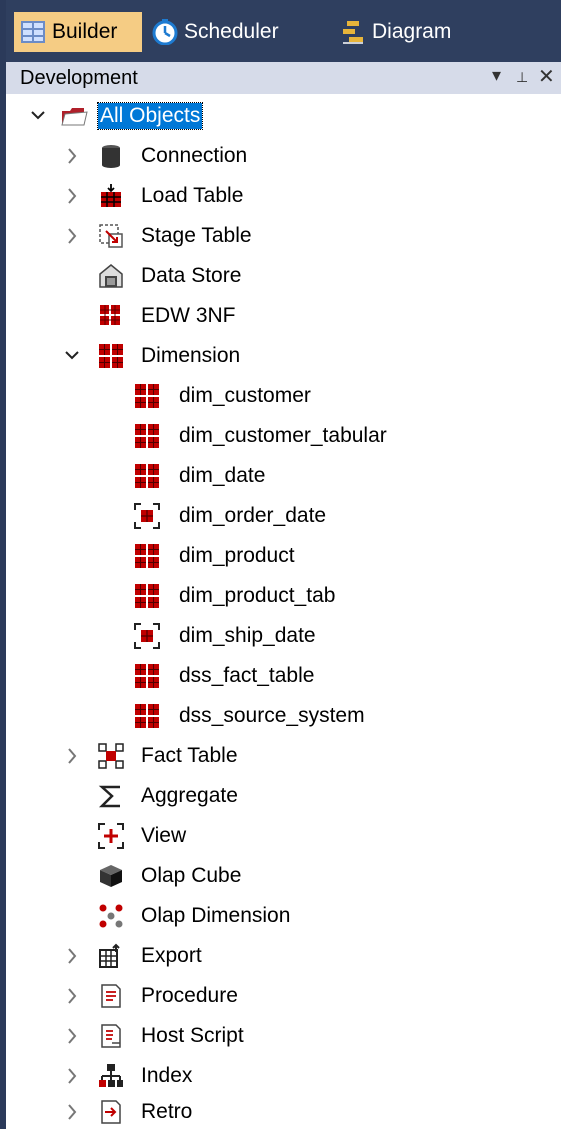  I want to click on tree-node-dim-customer: dim_customer, so click(283, 396).